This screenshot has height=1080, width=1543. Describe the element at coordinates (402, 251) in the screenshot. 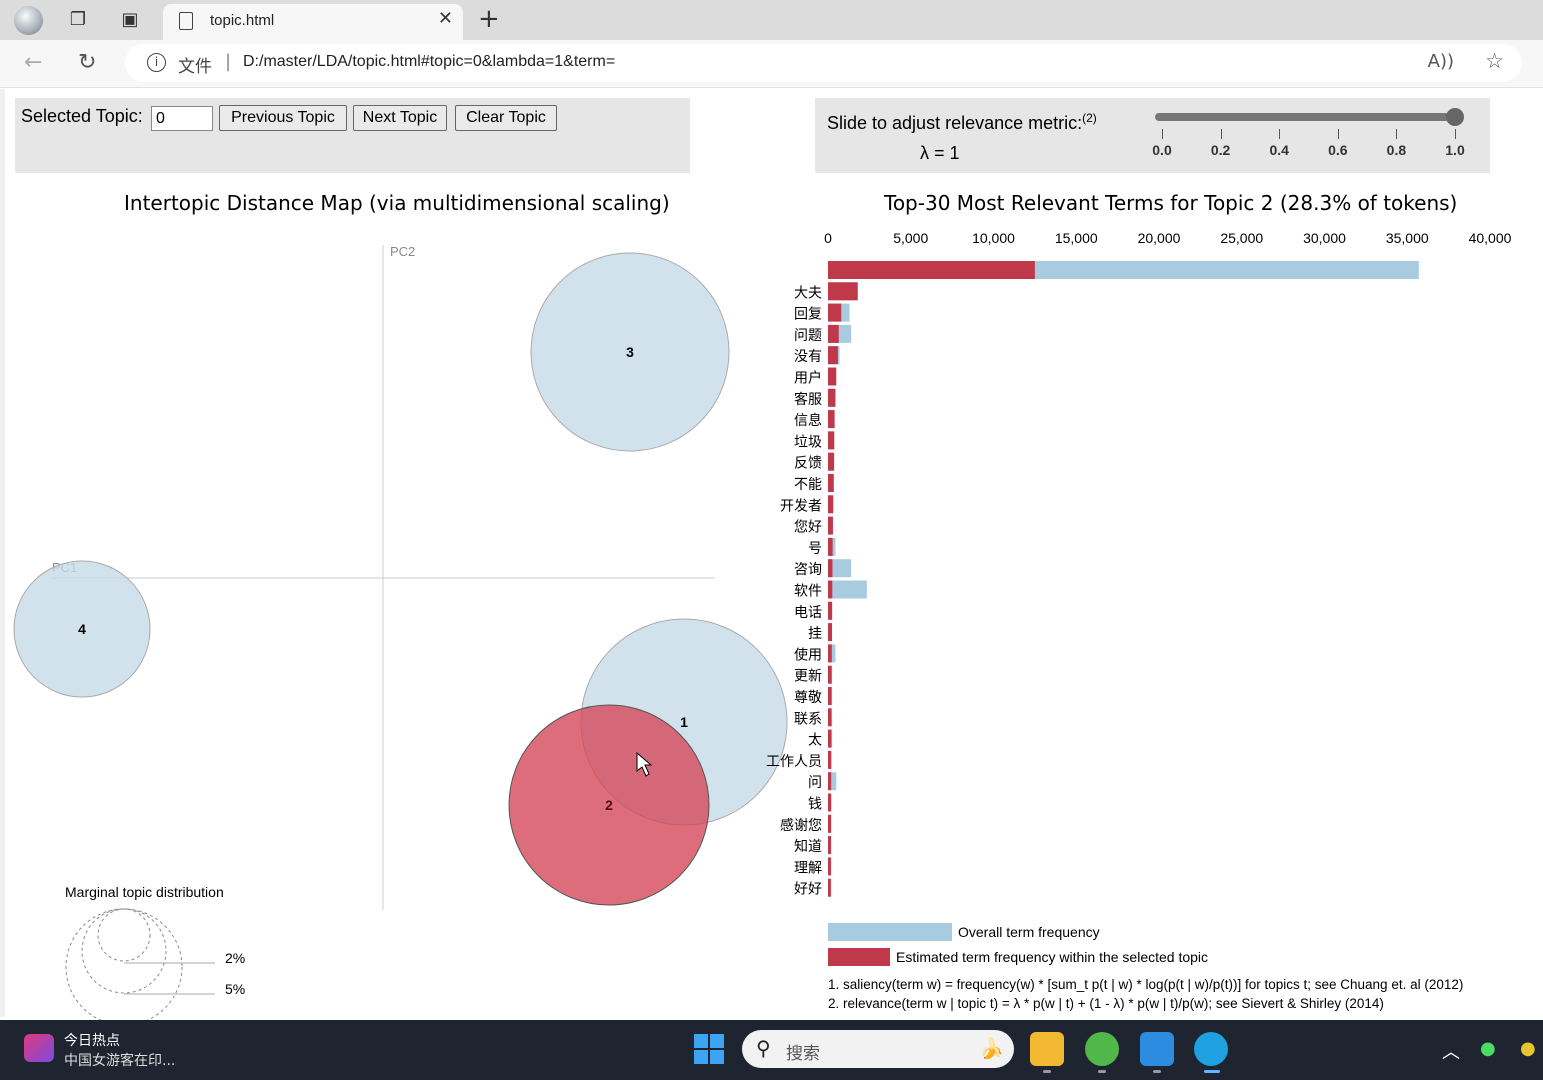

I see `pc2-label: PC2` at that location.